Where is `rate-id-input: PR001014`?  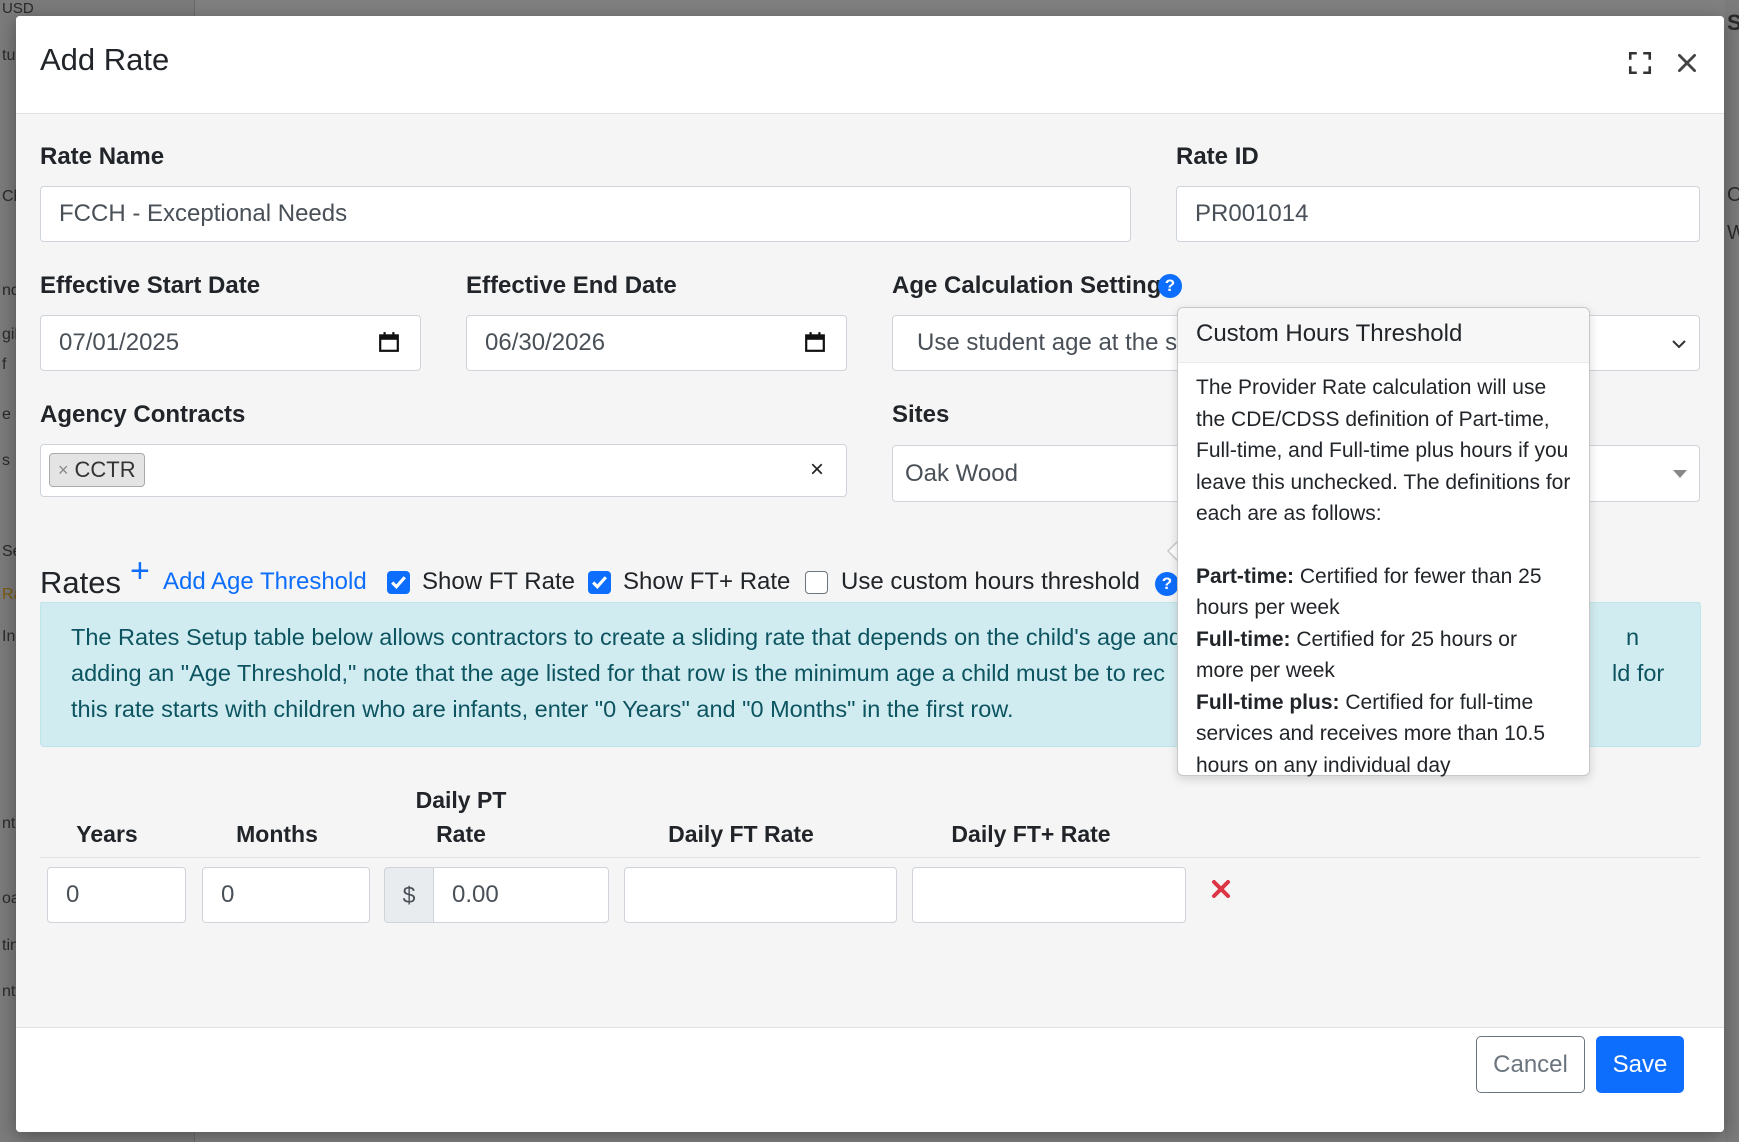
rate-id-input: PR001014 is located at coordinates (1438, 214).